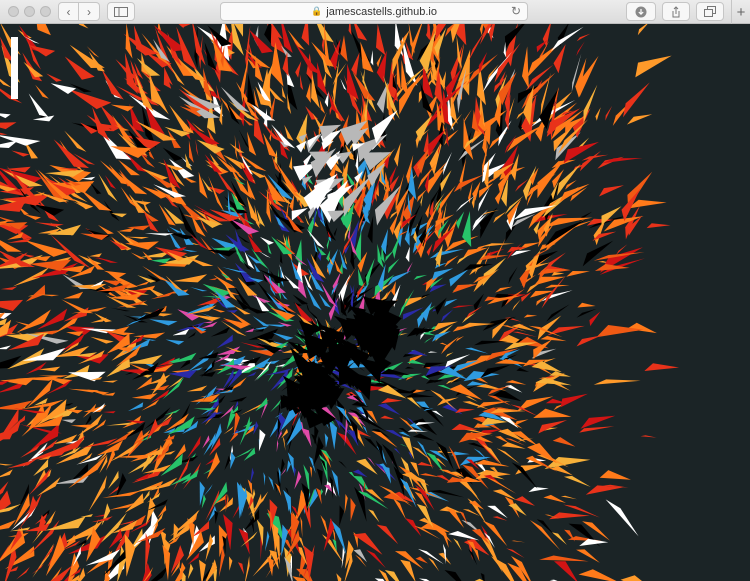  Describe the element at coordinates (121, 11) in the screenshot. I see `sidebar-button` at that location.